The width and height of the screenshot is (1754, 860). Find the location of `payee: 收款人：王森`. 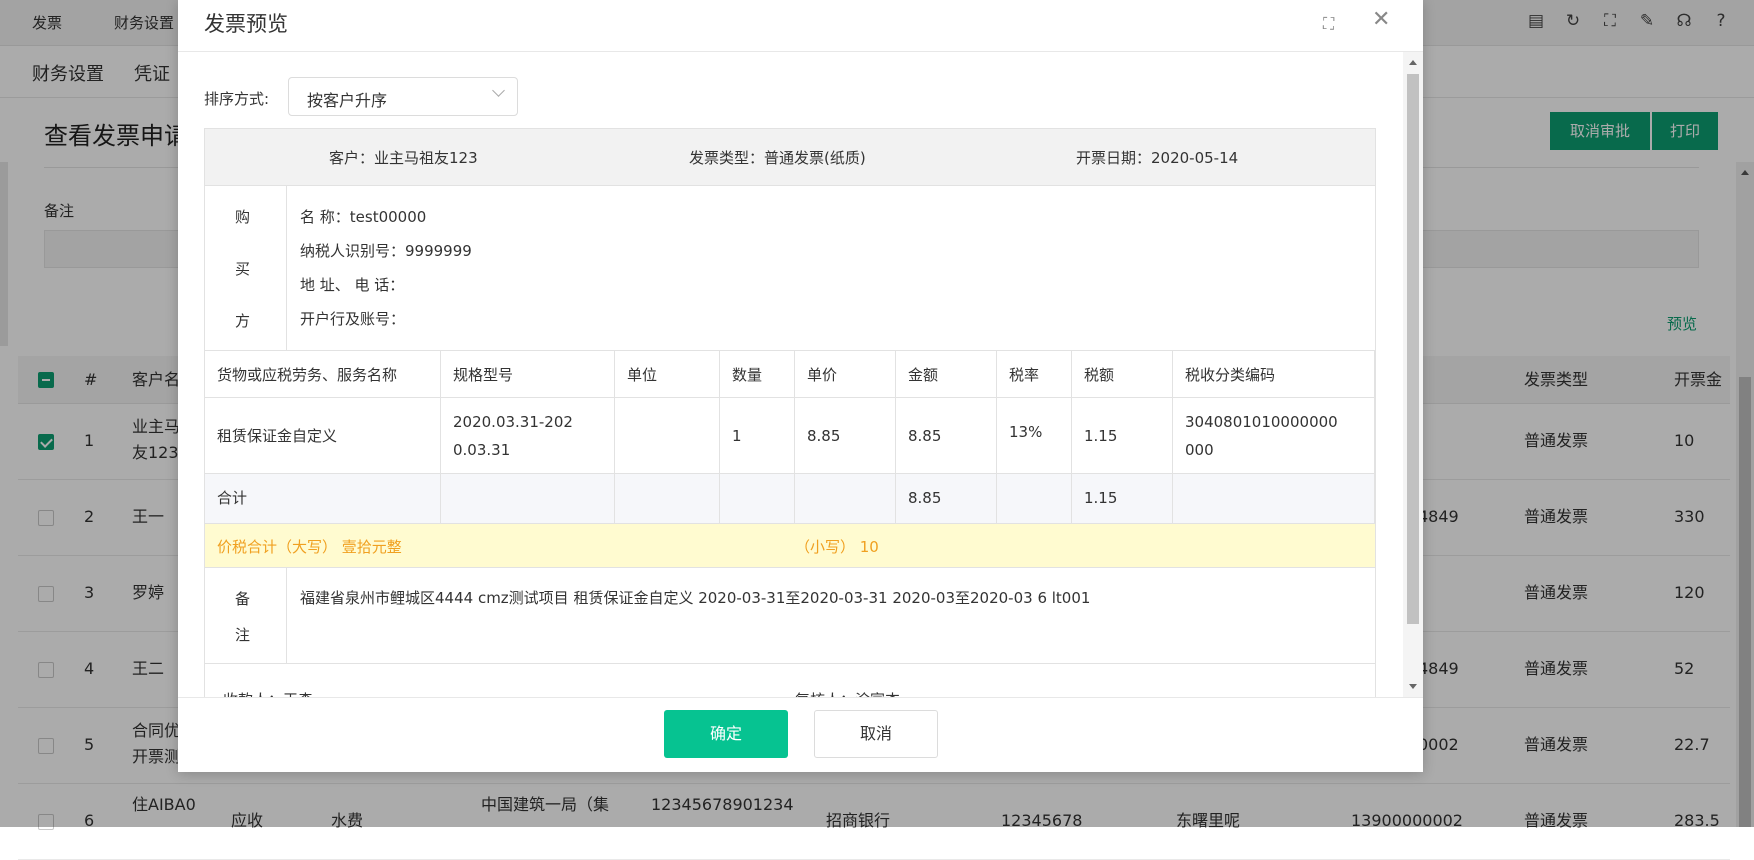

payee: 收款人：王森 is located at coordinates (268, 693).